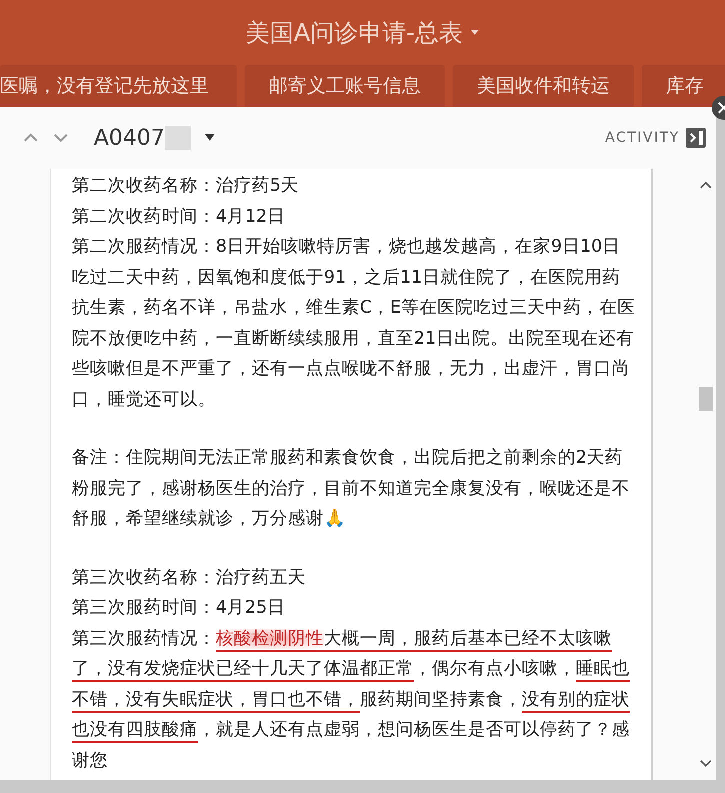 Image resolution: width=725 pixels, height=793 pixels. Describe the element at coordinates (118, 86) in the screenshot. I see `table-tab: 医嘱，没有登记先放这里` at that location.